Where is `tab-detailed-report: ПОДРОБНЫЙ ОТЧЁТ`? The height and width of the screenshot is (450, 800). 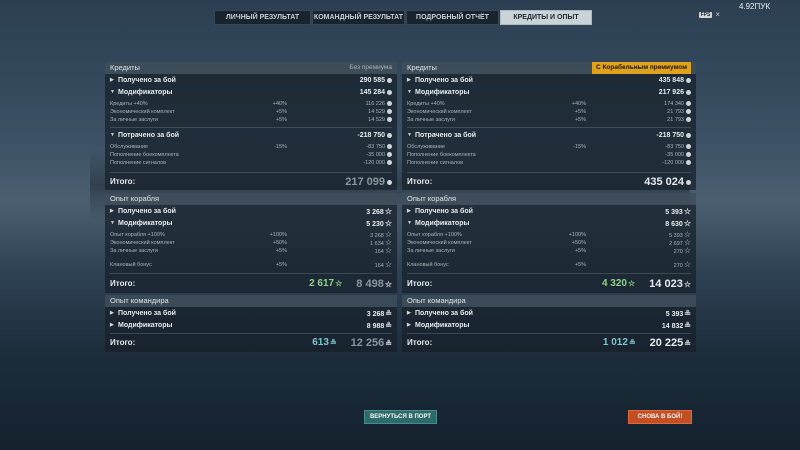 tab-detailed-report: ПОДРОБНЫЙ ОТЧЁТ is located at coordinates (452, 17).